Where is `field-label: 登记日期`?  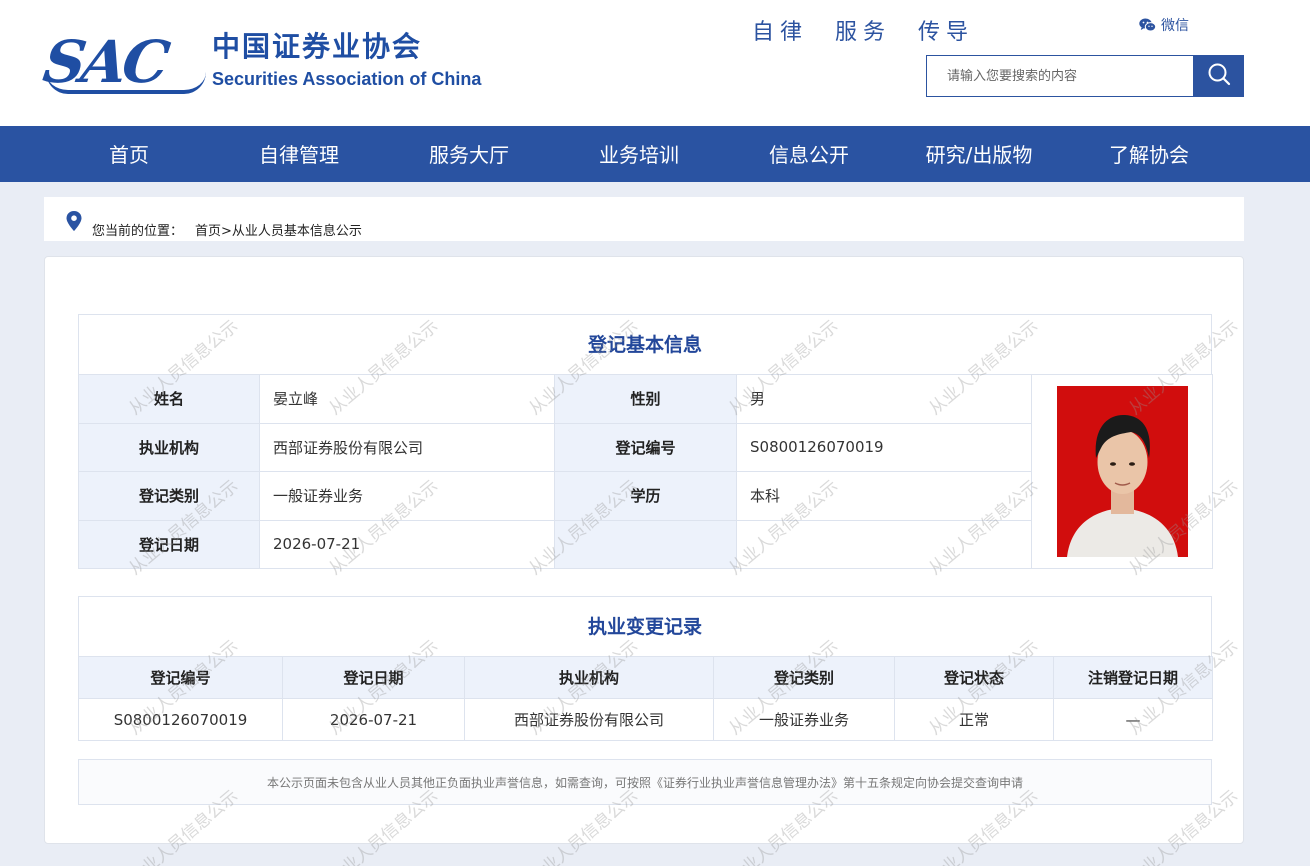
field-label: 登记日期 is located at coordinates (169, 544).